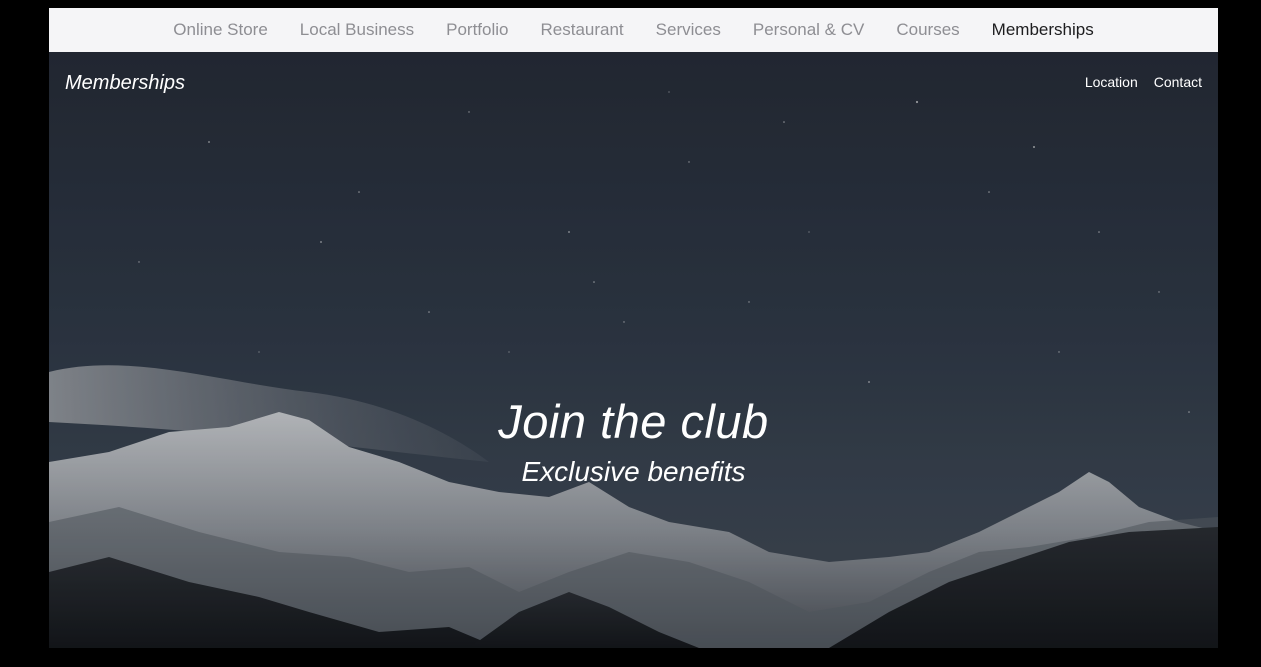 The height and width of the screenshot is (667, 1261). Describe the element at coordinates (125, 83) in the screenshot. I see `site-brand: Memberships` at that location.